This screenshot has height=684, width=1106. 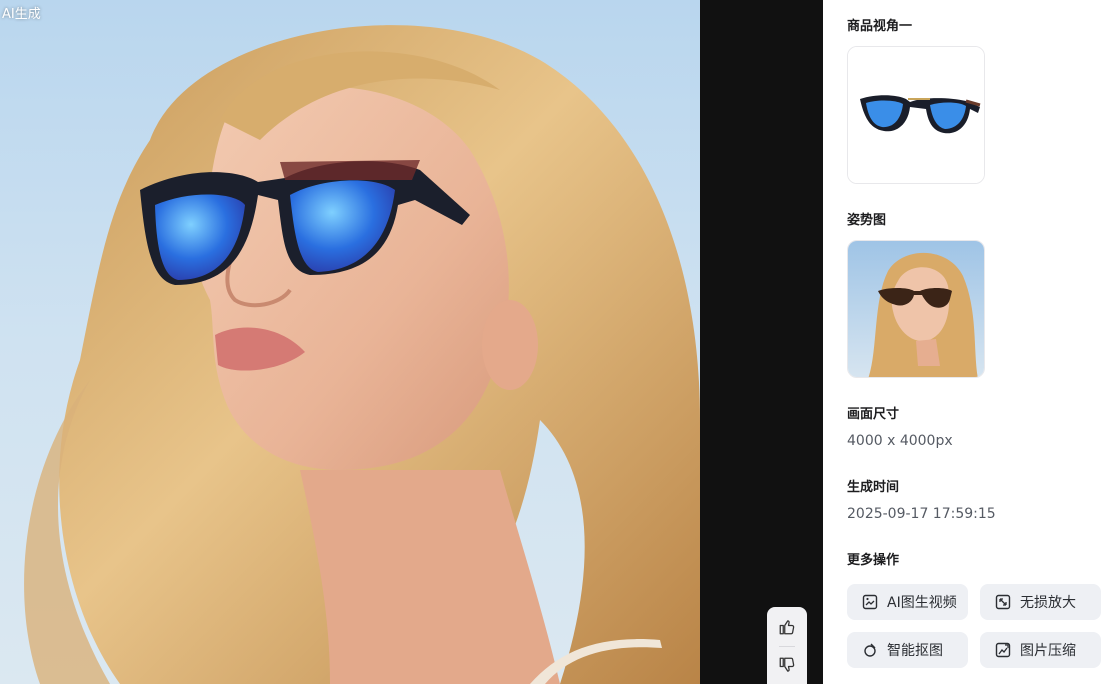 What do you see at coordinates (880, 26) in the screenshot?
I see `product-view-title: 商品视角一` at bounding box center [880, 26].